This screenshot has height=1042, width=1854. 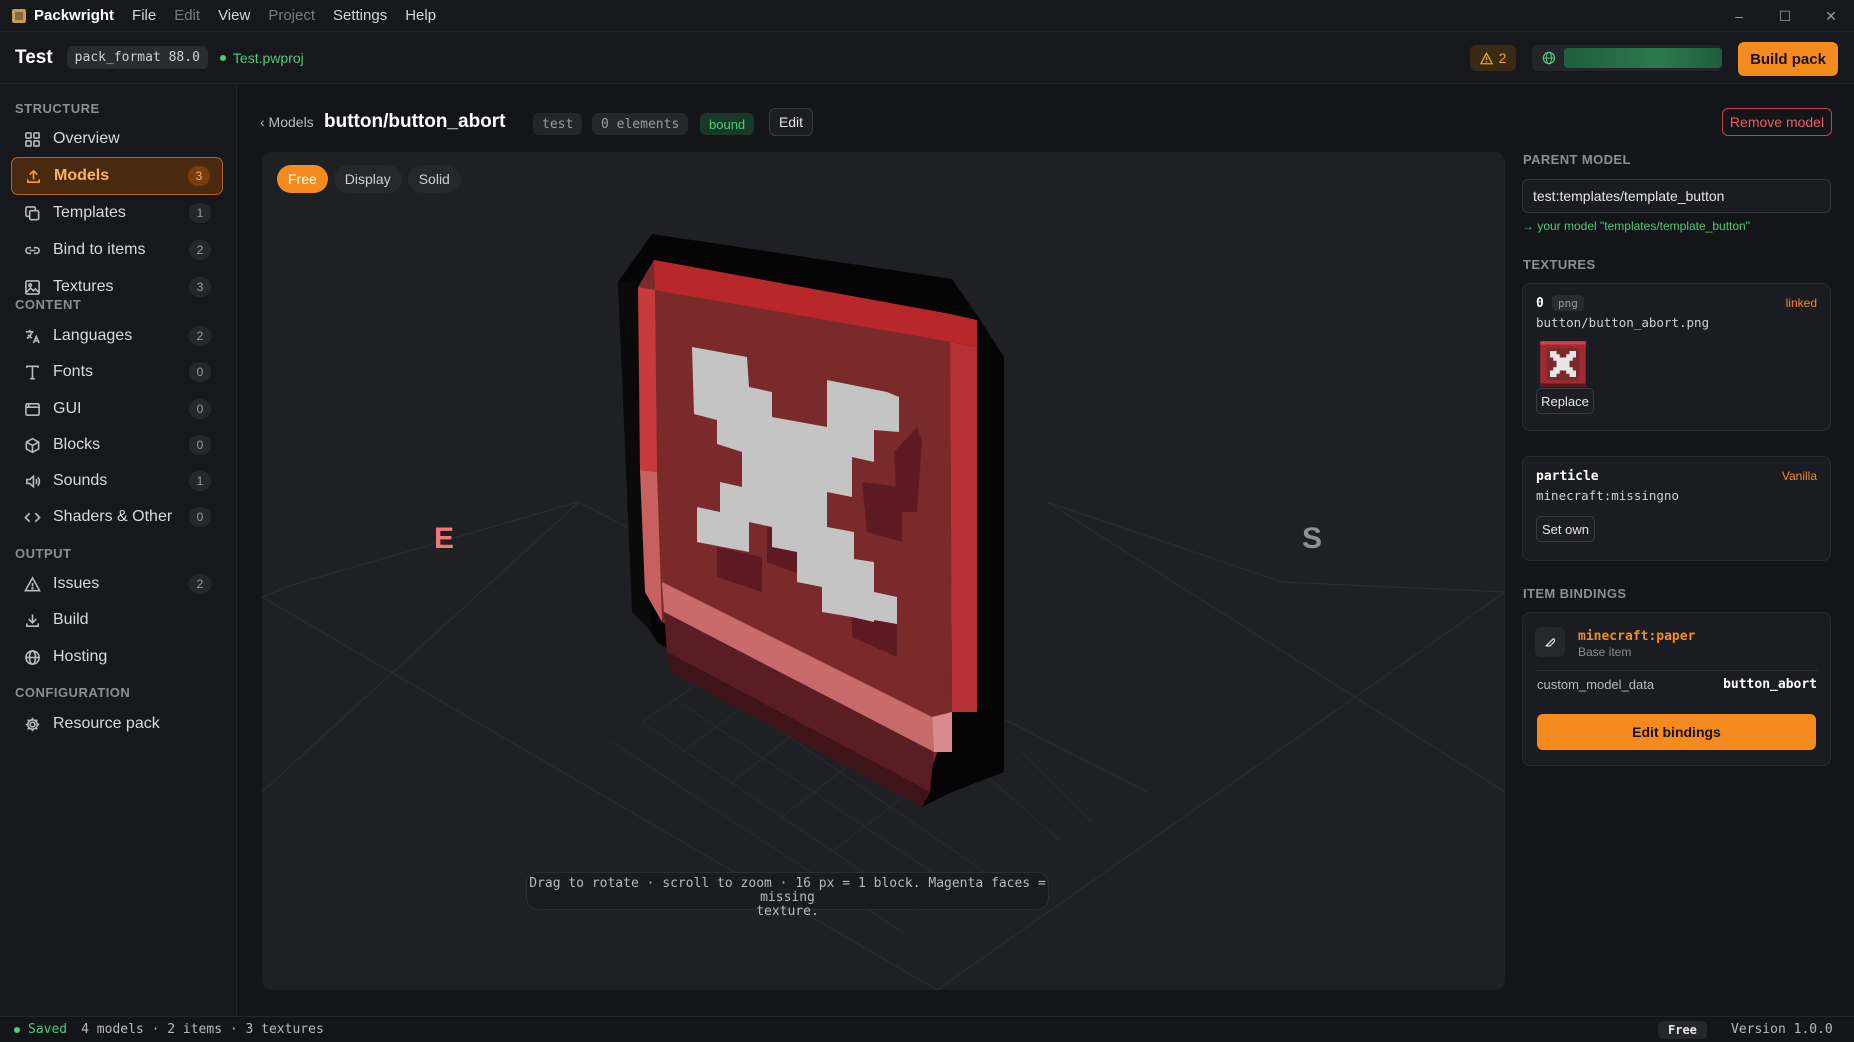 I want to click on parent-model-input: test:templates/template_button, so click(x=1676, y=196).